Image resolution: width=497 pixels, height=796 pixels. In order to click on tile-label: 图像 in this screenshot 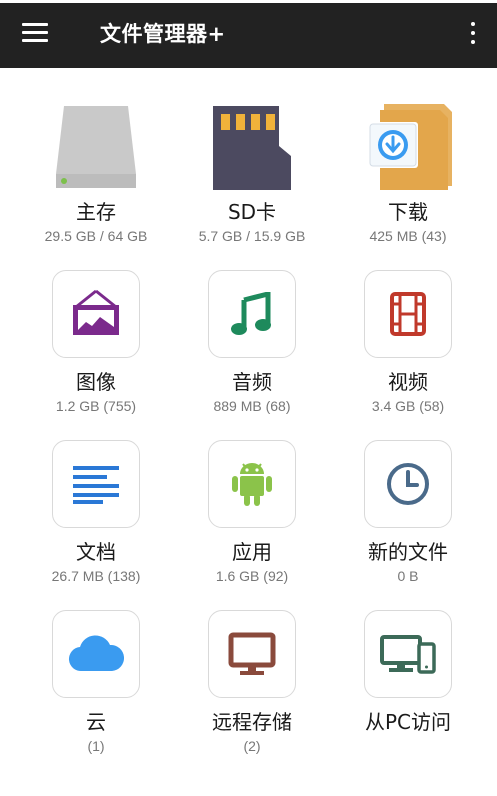, I will do `click(96, 382)`.